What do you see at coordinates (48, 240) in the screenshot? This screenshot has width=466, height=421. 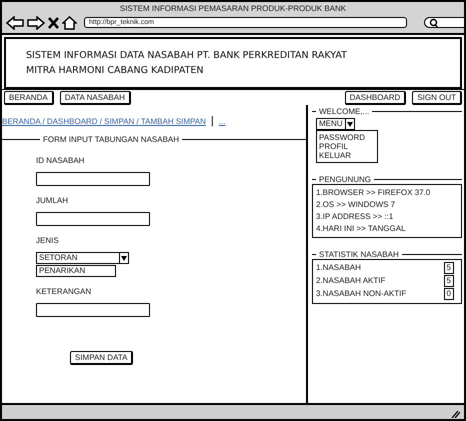 I see `field-label: JENIS` at bounding box center [48, 240].